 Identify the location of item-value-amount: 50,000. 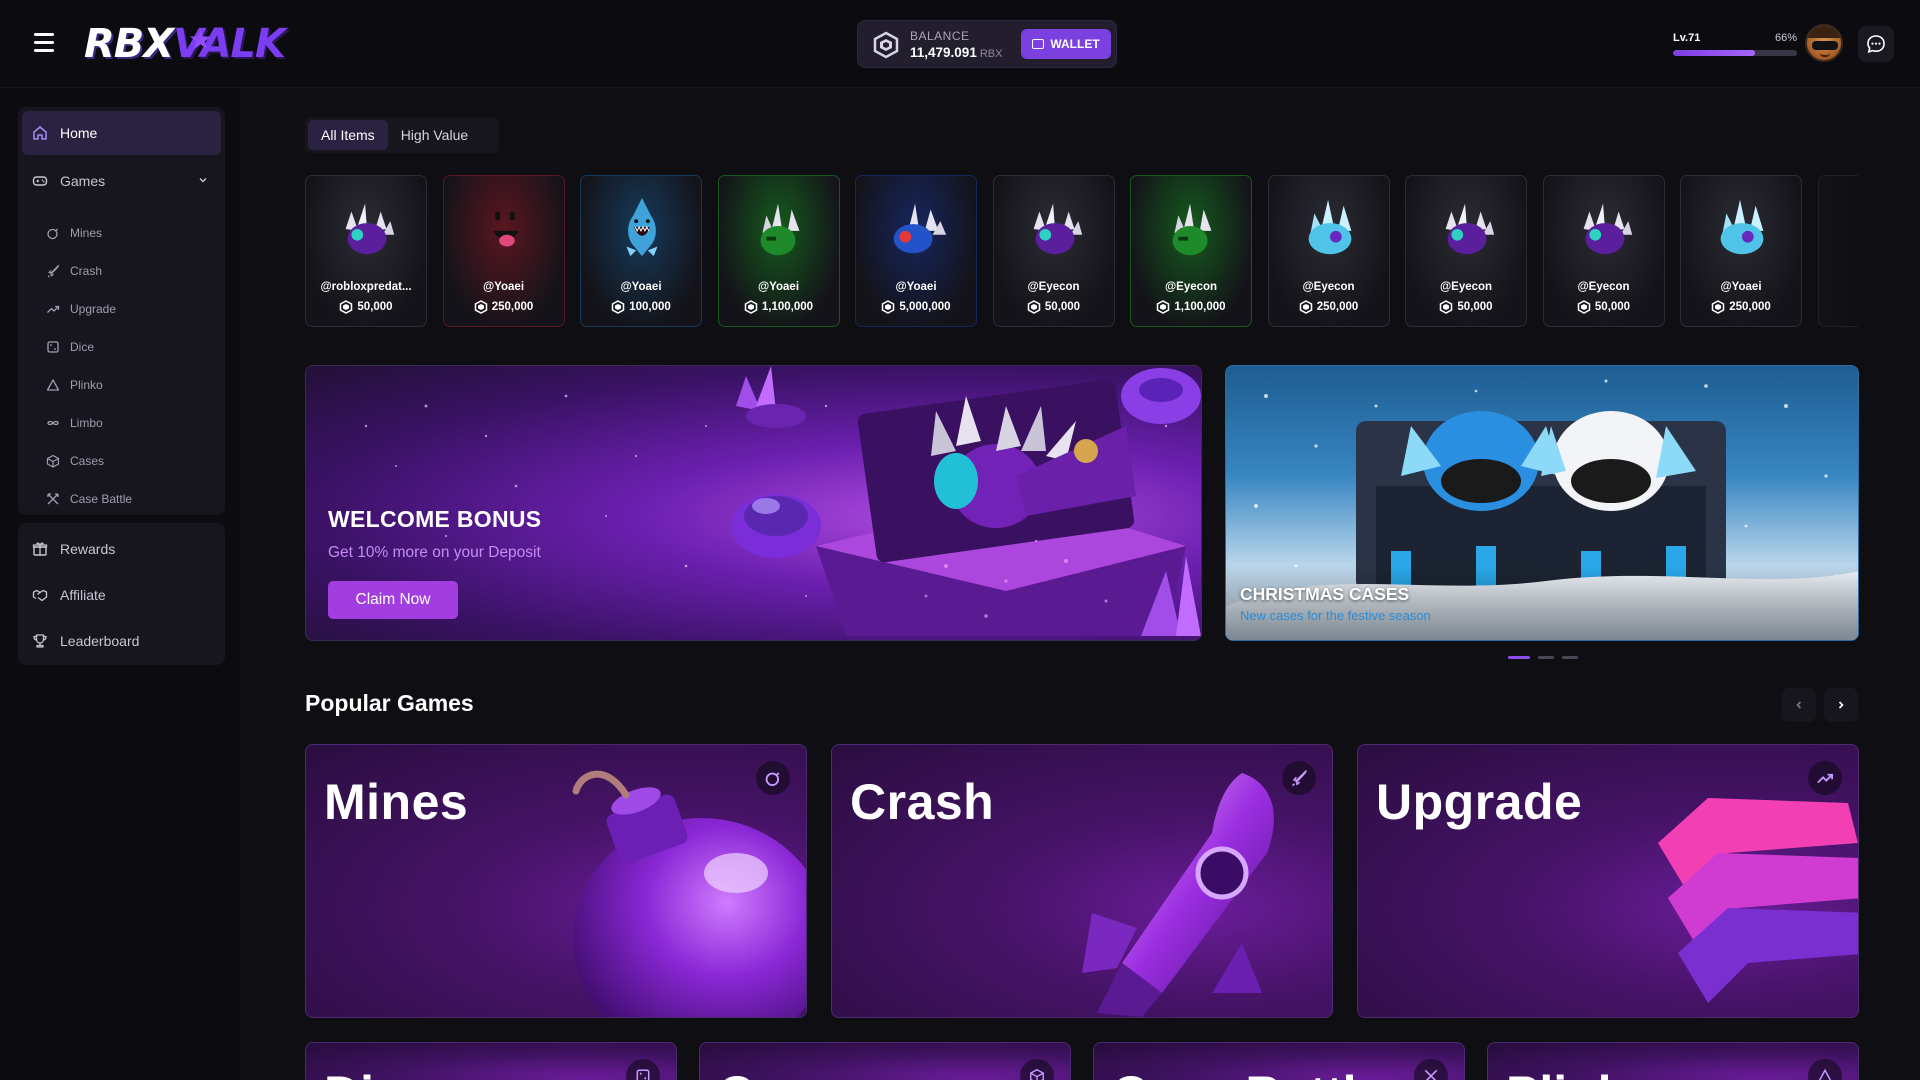
(1062, 307).